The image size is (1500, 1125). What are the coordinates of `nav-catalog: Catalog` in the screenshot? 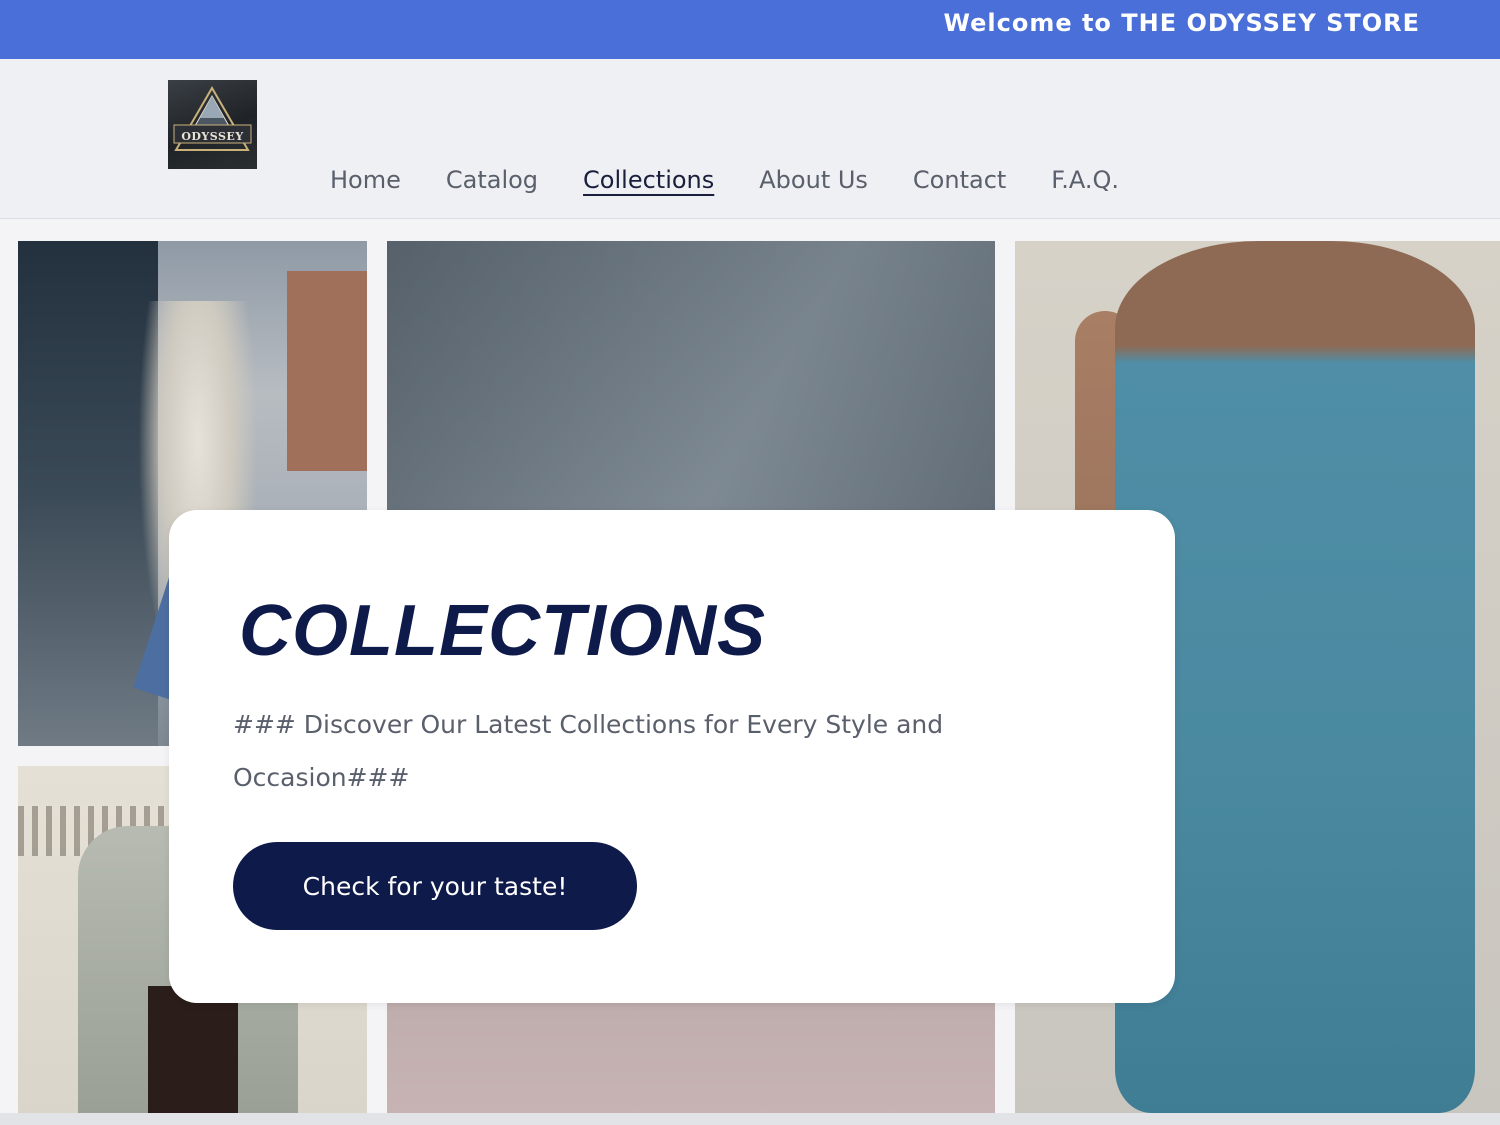 It's located at (492, 180).